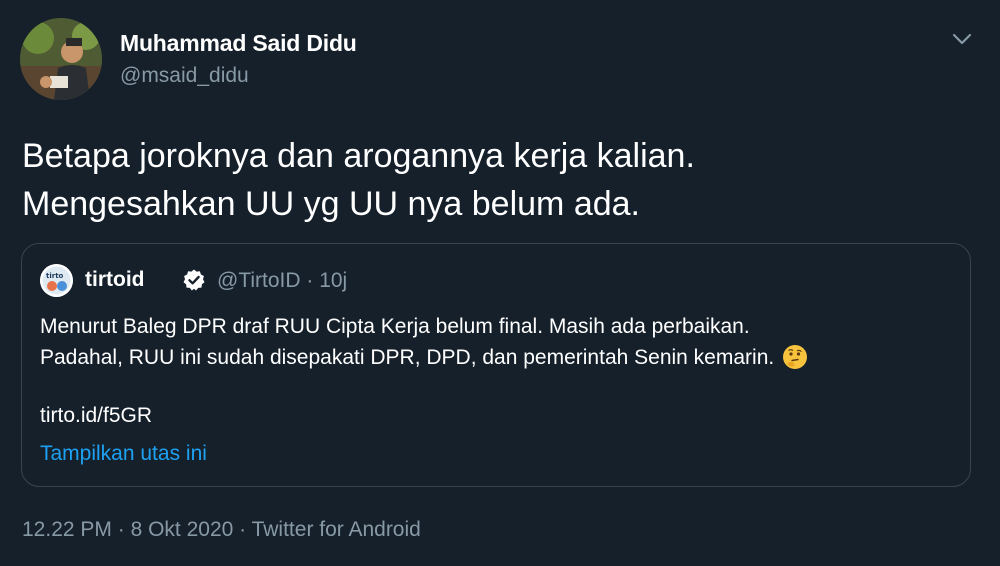 This screenshot has height=566, width=1000. What do you see at coordinates (123, 454) in the screenshot?
I see `show-thread-link: Tampilkan utas ini` at bounding box center [123, 454].